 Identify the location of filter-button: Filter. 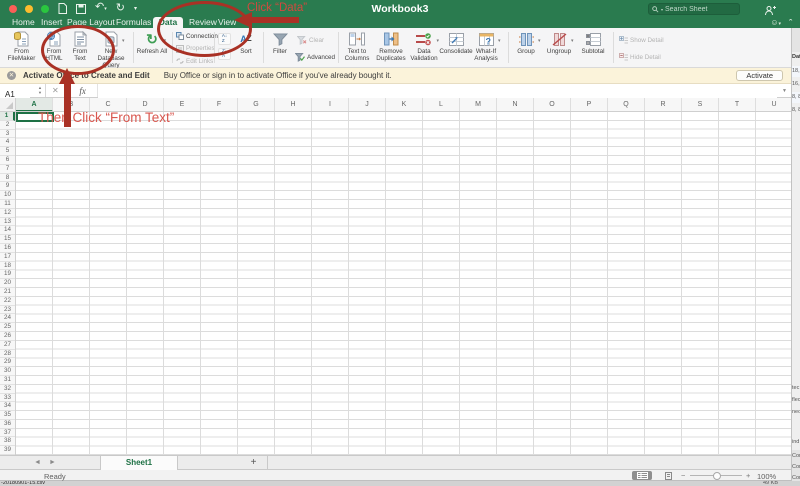
(280, 42).